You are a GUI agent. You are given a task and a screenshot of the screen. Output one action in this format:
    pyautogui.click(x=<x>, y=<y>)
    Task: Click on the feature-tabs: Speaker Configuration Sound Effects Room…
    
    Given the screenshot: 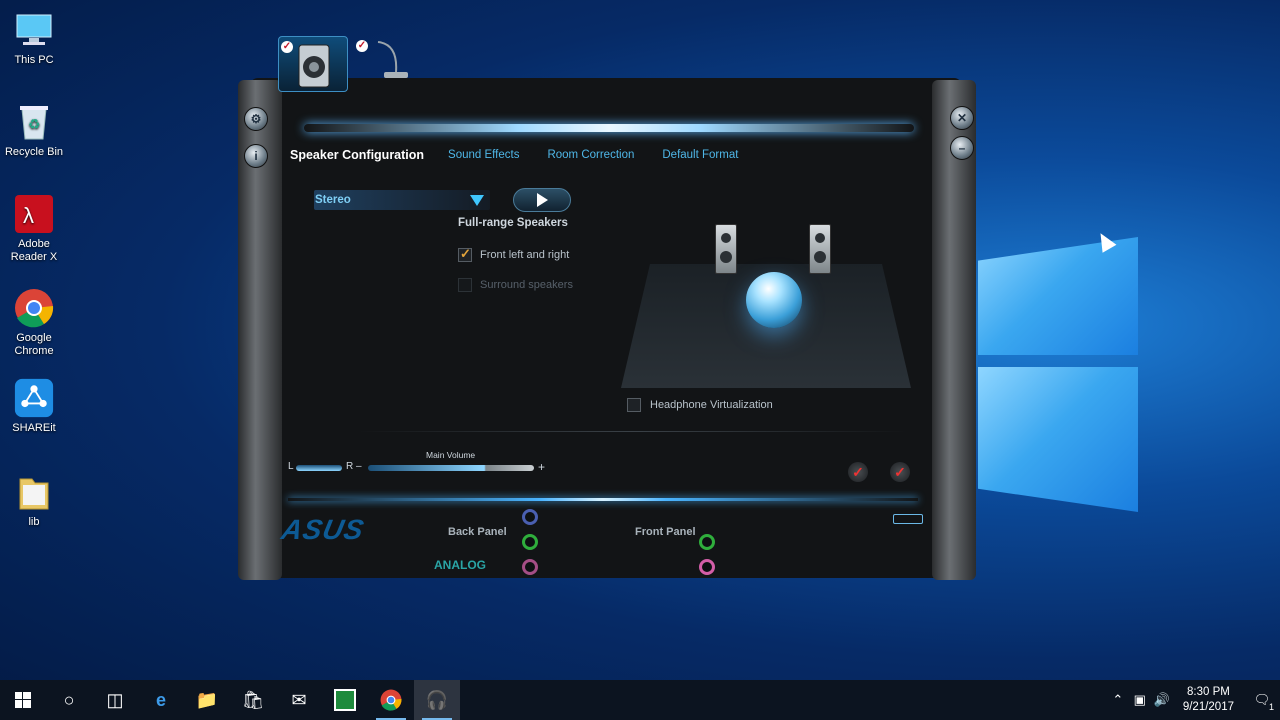 What is the action you would take?
    pyautogui.click(x=521, y=155)
    